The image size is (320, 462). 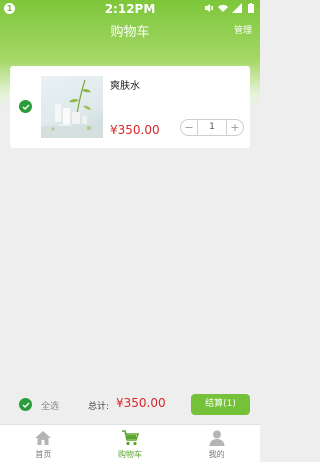 What do you see at coordinates (130, 438) in the screenshot?
I see `cart-icon` at bounding box center [130, 438].